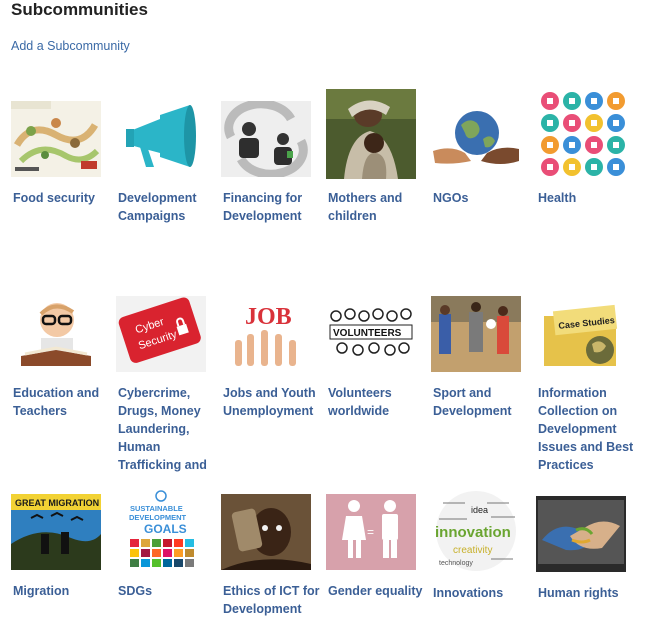 Image resolution: width=661 pixels, height=641 pixels. I want to click on sdg-mid-text: DEVELOPMENT, so click(158, 517).